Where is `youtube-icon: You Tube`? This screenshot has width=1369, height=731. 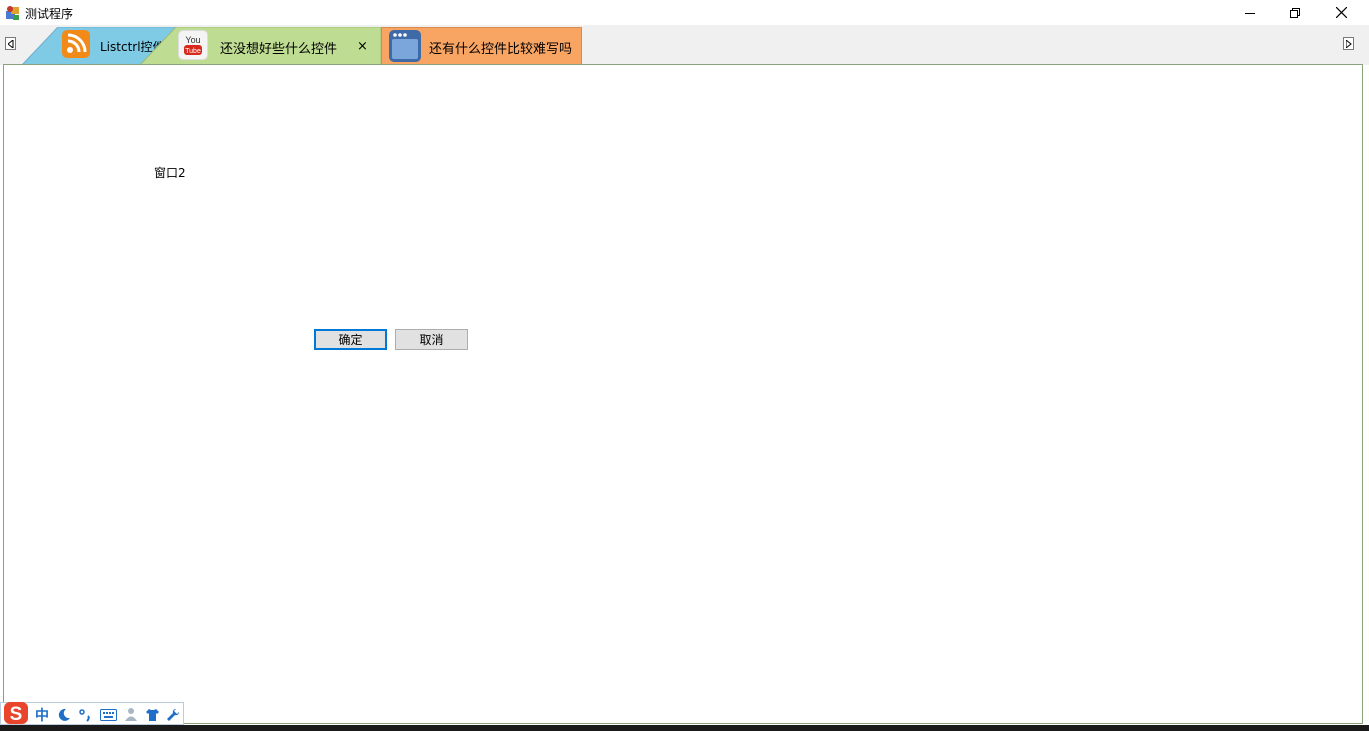
youtube-icon: You Tube is located at coordinates (193, 45).